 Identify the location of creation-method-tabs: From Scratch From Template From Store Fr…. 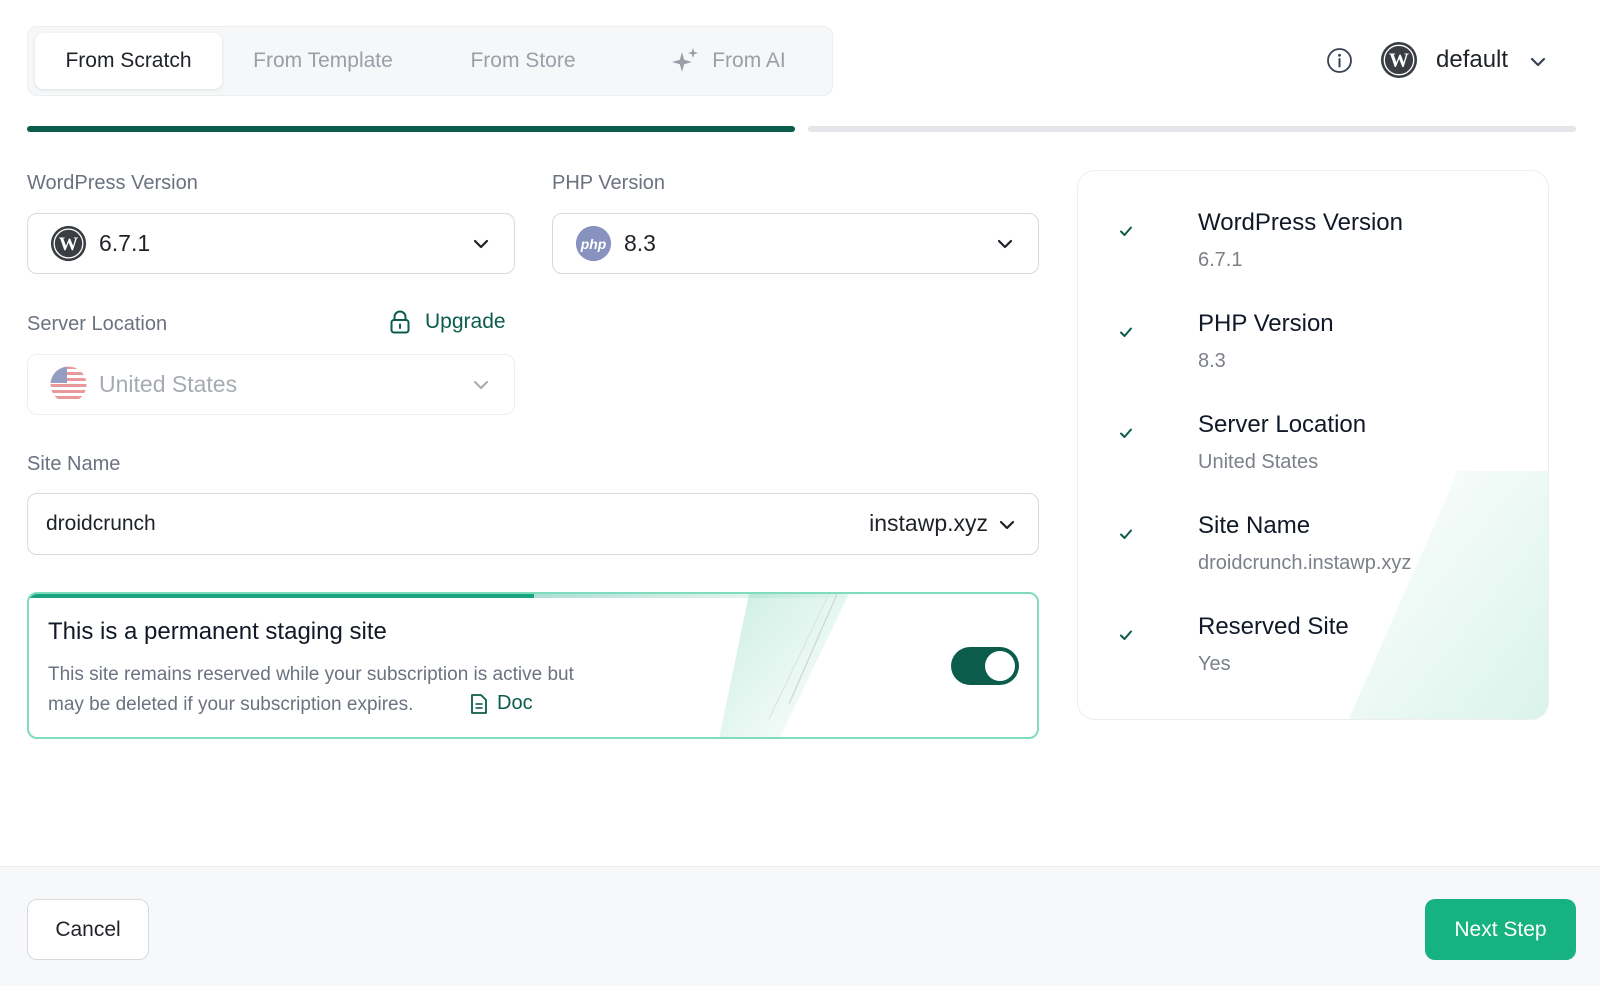
(430, 61).